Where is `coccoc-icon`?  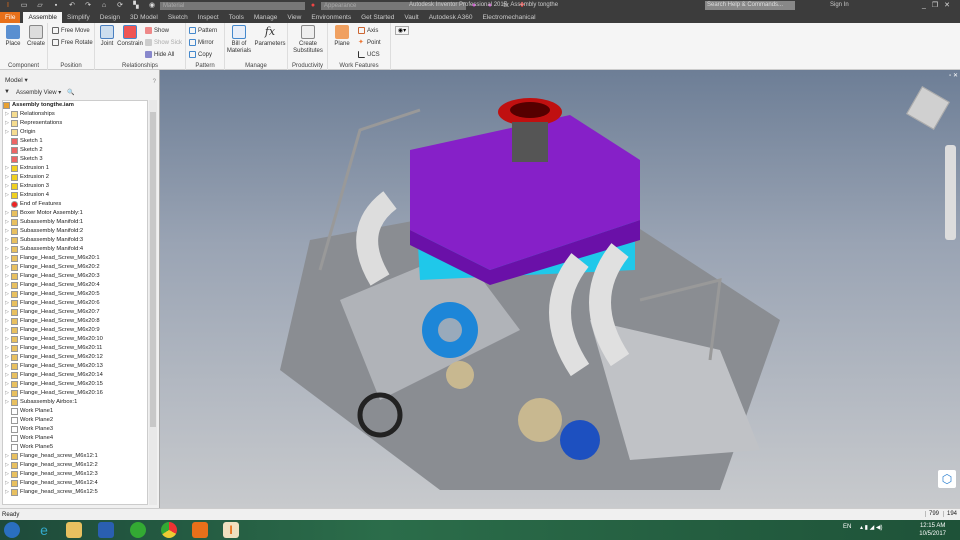
coccoc-icon is located at coordinates (138, 530).